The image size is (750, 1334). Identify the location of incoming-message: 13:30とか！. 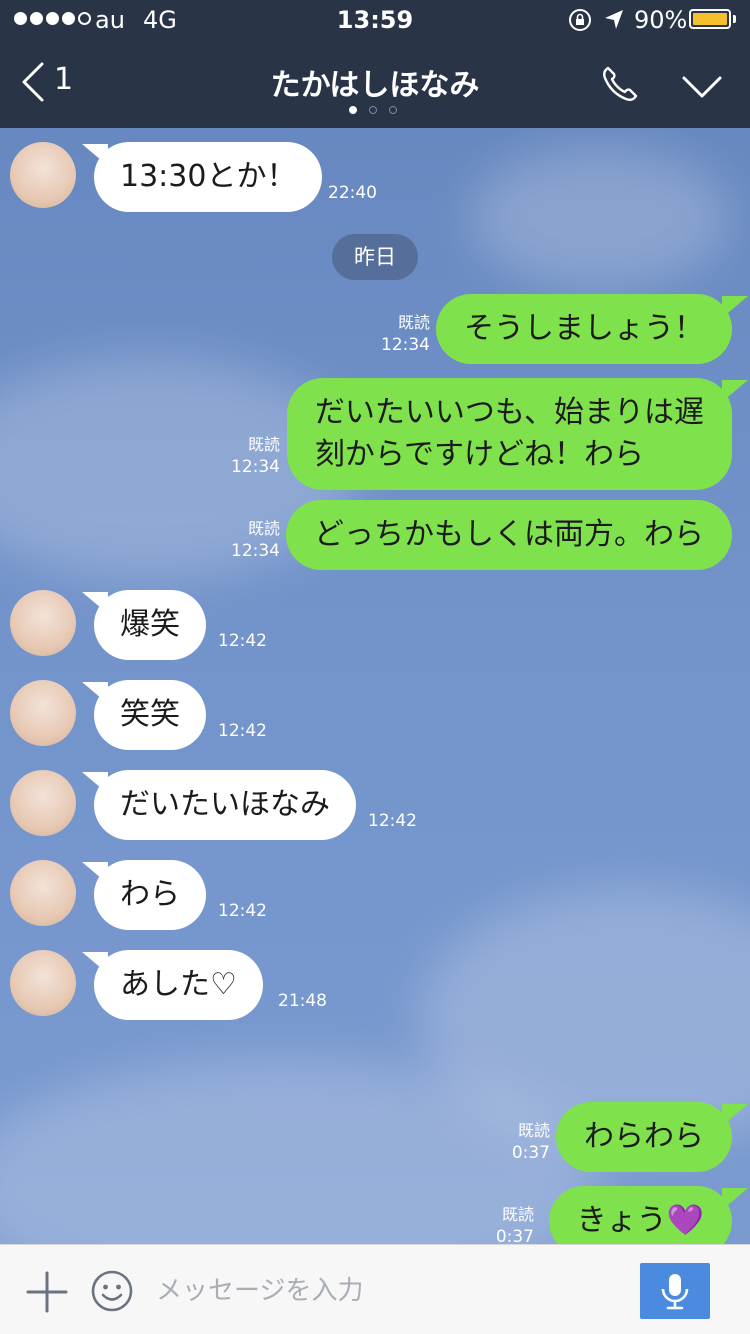
(208, 177).